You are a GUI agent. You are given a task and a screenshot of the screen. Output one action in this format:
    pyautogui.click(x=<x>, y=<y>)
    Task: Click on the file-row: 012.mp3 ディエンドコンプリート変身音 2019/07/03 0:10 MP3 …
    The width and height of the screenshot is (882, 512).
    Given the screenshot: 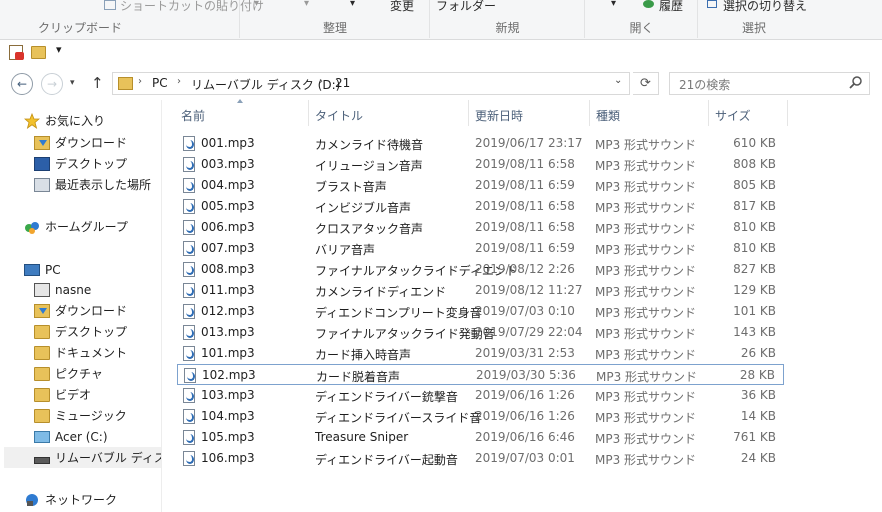 What is the action you would take?
    pyautogui.click(x=480, y=311)
    